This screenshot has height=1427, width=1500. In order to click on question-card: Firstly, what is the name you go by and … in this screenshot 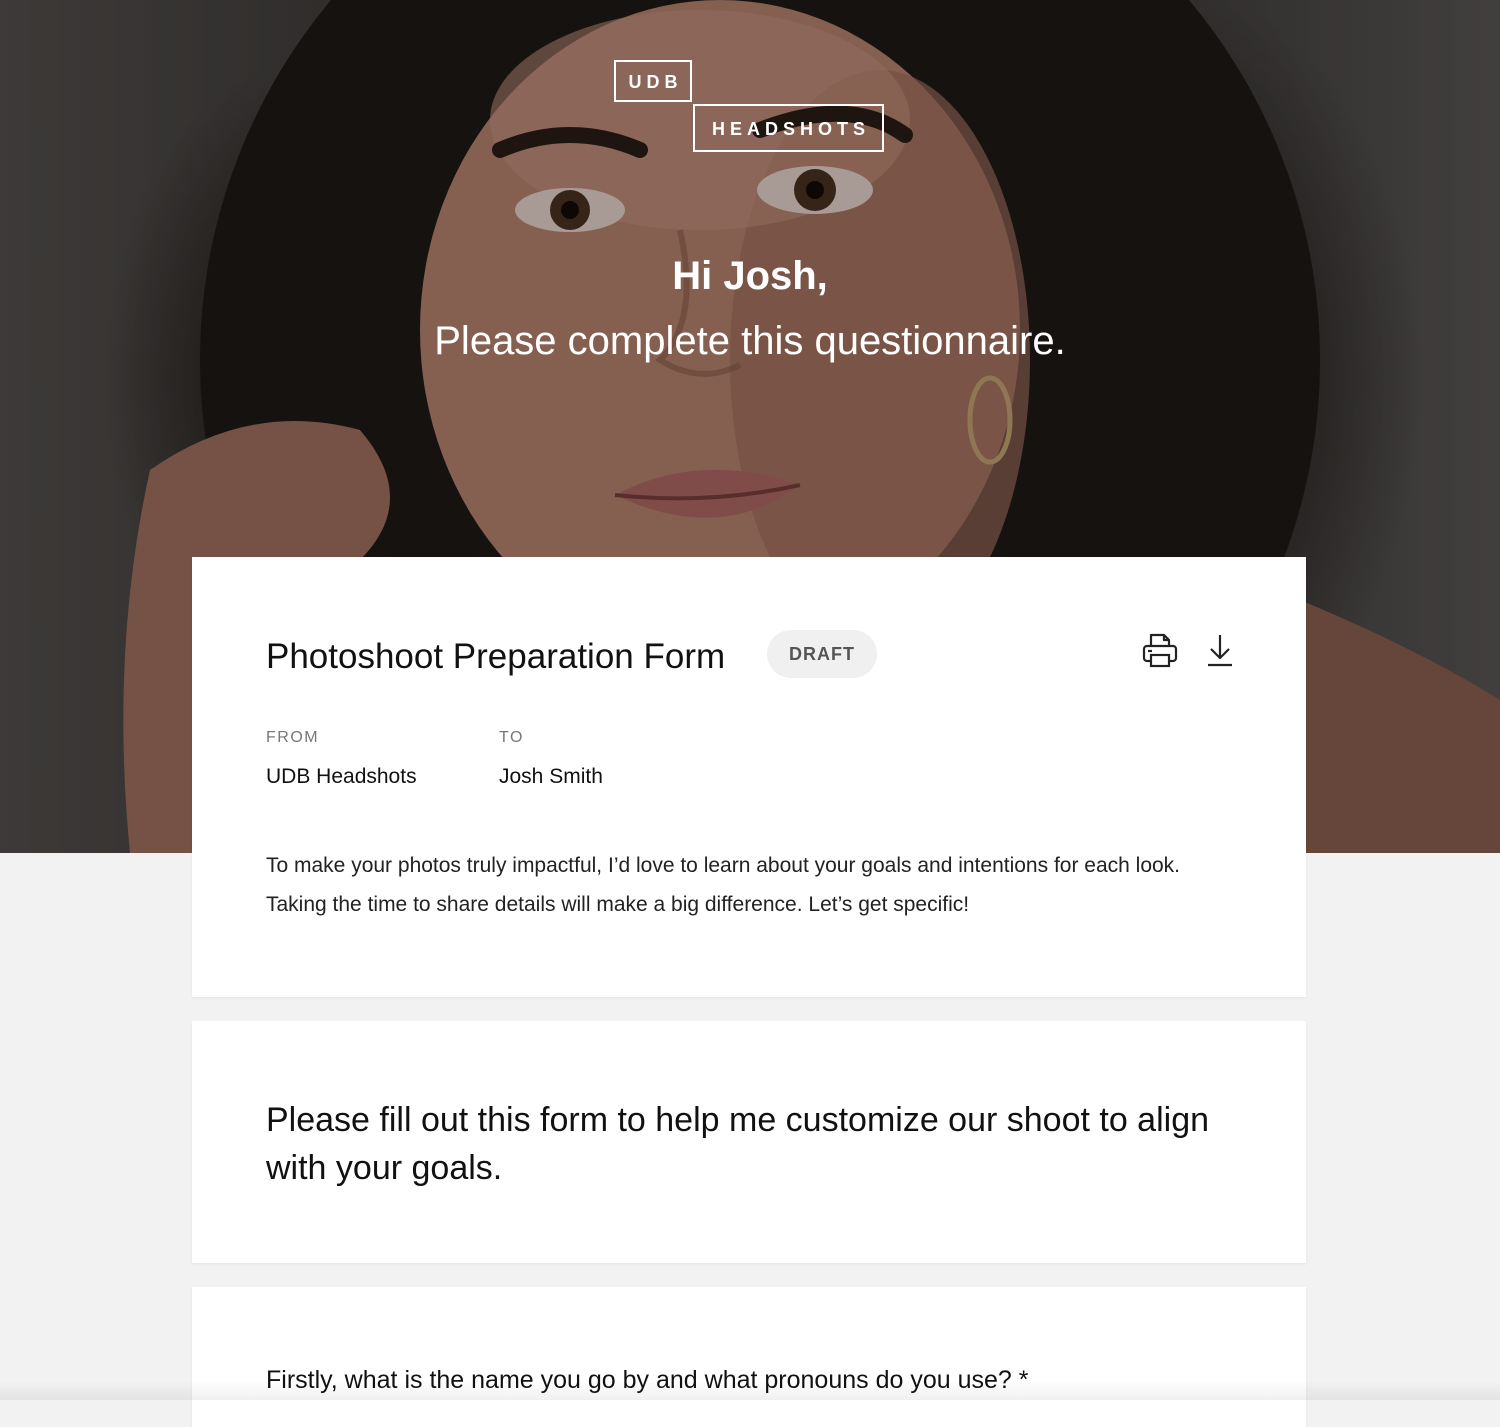, I will do `click(749, 1357)`.